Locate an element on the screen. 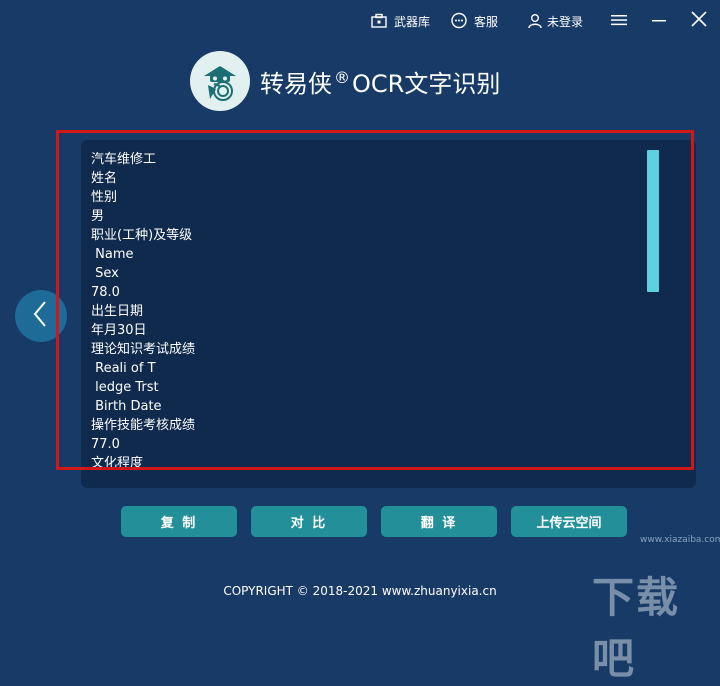  customer-service-button: 客服 is located at coordinates (474, 21).